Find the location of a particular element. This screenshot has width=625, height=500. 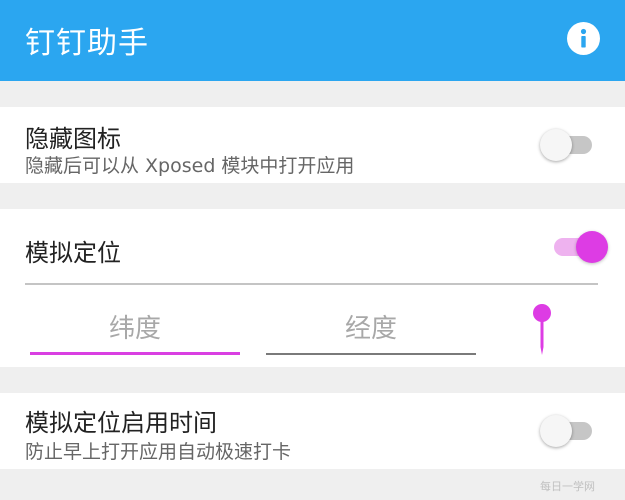

watermark: 每日一学网 is located at coordinates (567, 486).